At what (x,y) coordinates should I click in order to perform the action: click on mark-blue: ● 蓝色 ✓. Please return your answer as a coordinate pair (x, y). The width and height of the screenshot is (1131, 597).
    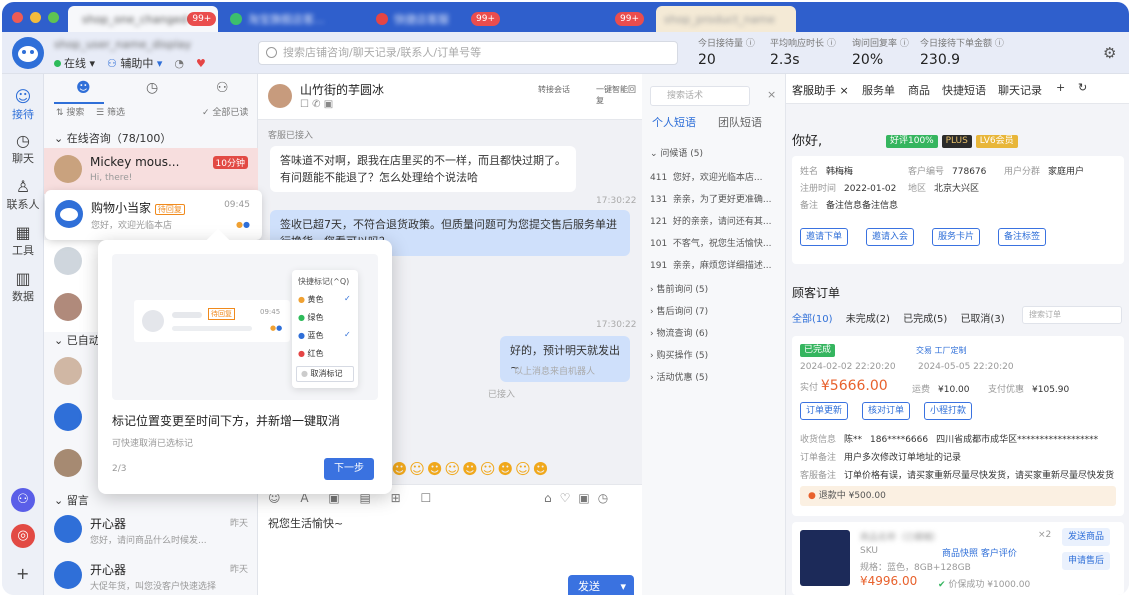
    Looking at the image, I should click on (324, 335).